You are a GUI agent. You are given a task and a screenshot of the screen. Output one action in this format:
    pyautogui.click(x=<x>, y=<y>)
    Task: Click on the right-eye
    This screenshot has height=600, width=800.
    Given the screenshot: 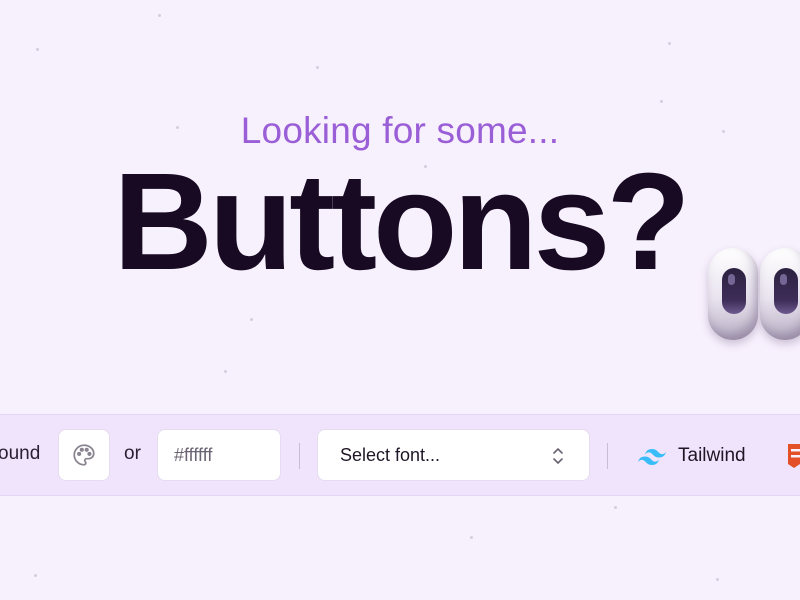 What is the action you would take?
    pyautogui.click(x=780, y=294)
    